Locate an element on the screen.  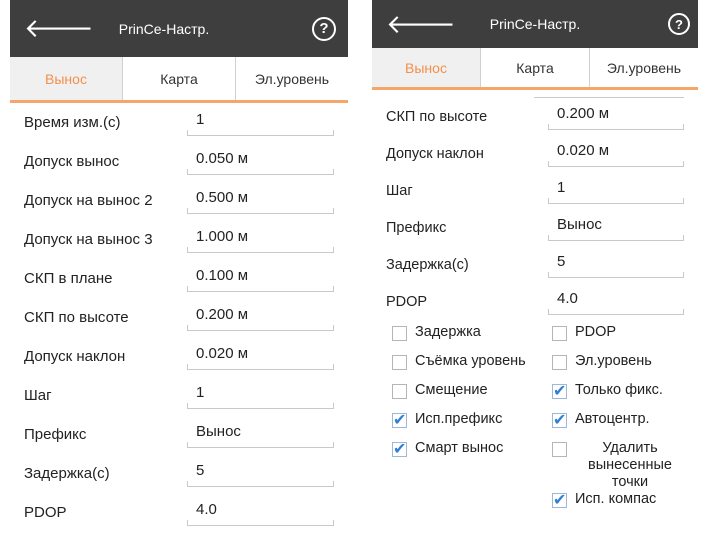
checkbox-label: Исп. компас is located at coordinates (616, 499).